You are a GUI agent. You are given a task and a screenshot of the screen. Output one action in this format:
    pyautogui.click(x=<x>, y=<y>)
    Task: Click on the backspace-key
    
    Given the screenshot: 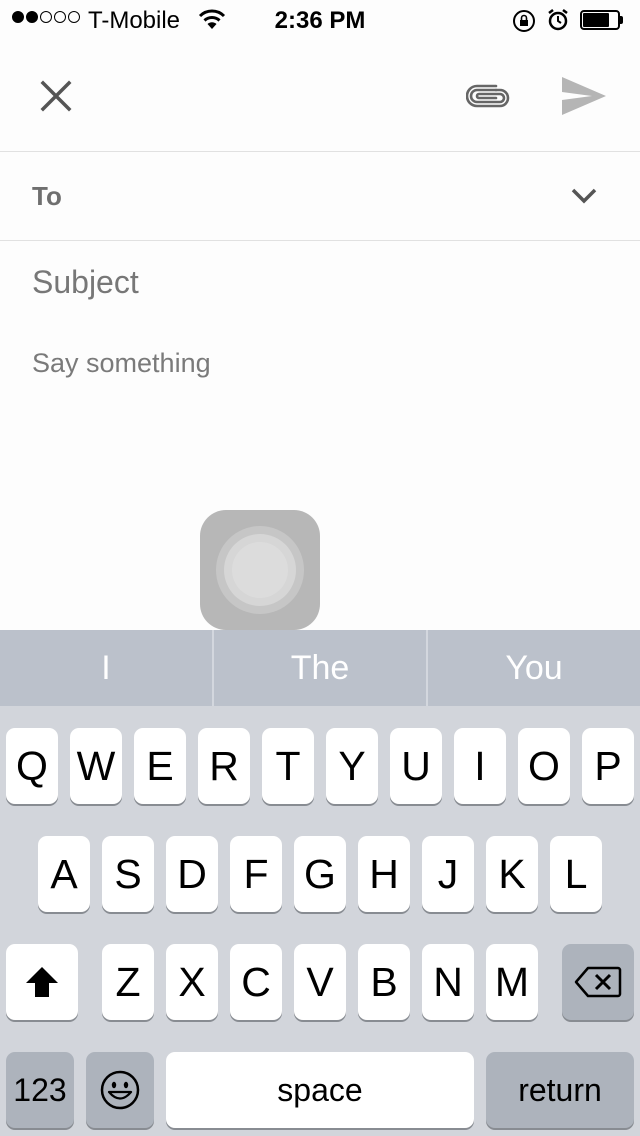 What is the action you would take?
    pyautogui.click(x=598, y=982)
    